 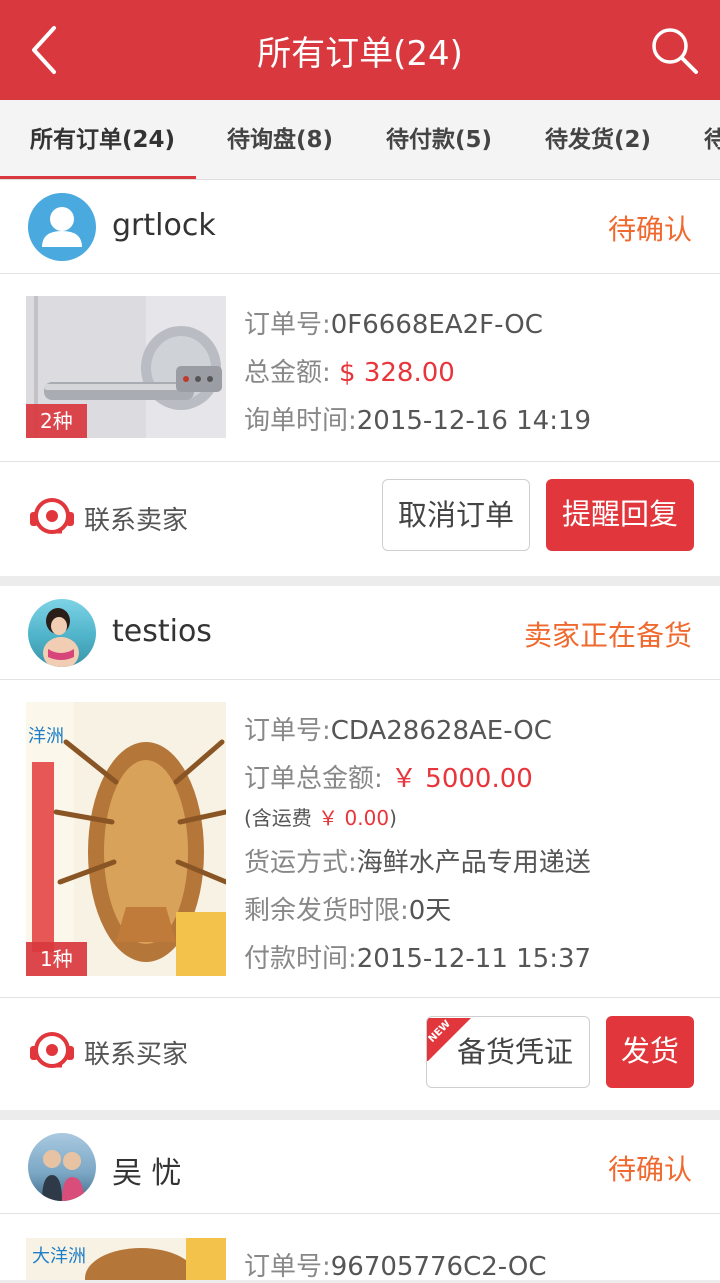 I want to click on order-card-header: testios 卖家正在备货, so click(x=360, y=633).